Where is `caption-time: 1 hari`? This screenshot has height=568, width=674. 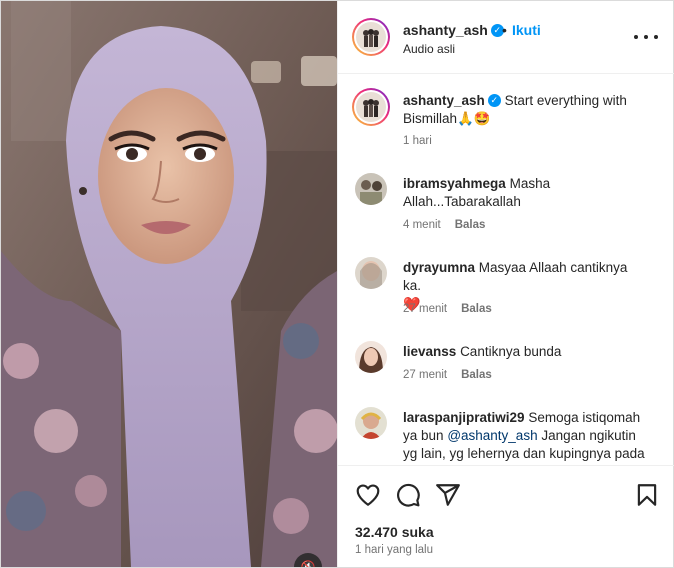 caption-time: 1 hari is located at coordinates (417, 141).